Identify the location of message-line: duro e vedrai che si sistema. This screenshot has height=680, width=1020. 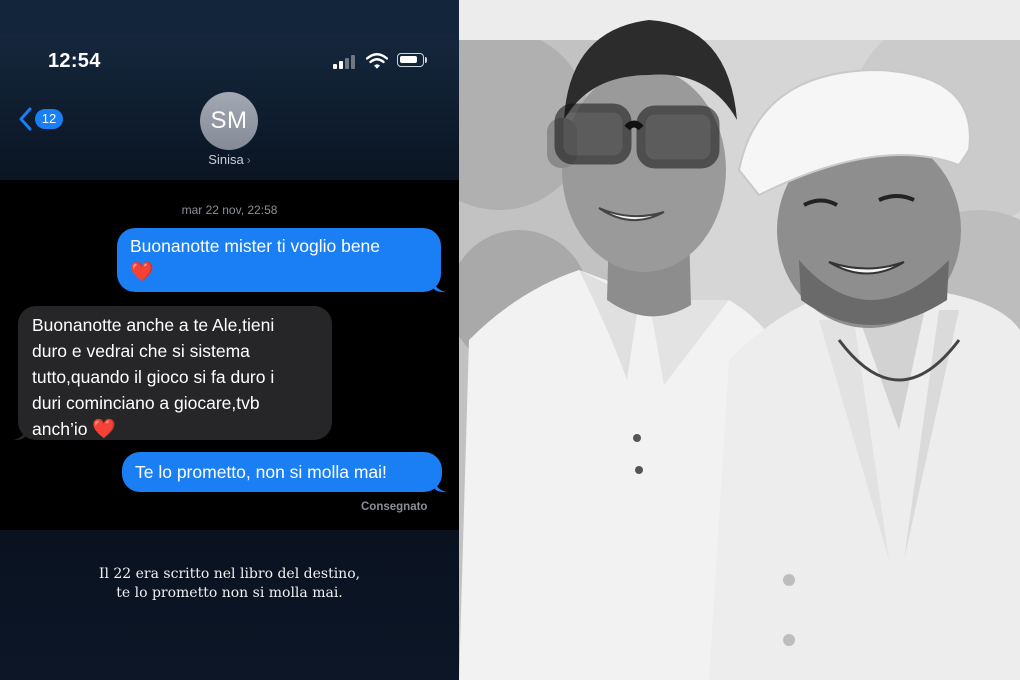
(141, 351).